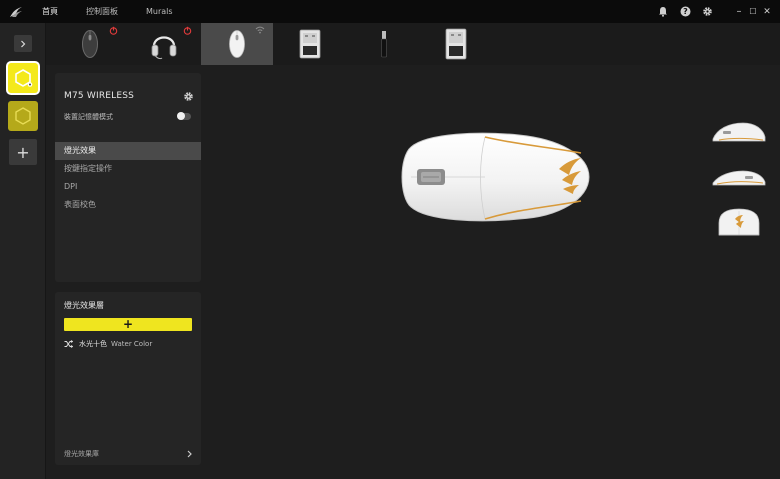 This screenshot has height=479, width=780. What do you see at coordinates (121, 11) in the screenshot?
I see `main-nav: 首頁 控制面板 Murals` at bounding box center [121, 11].